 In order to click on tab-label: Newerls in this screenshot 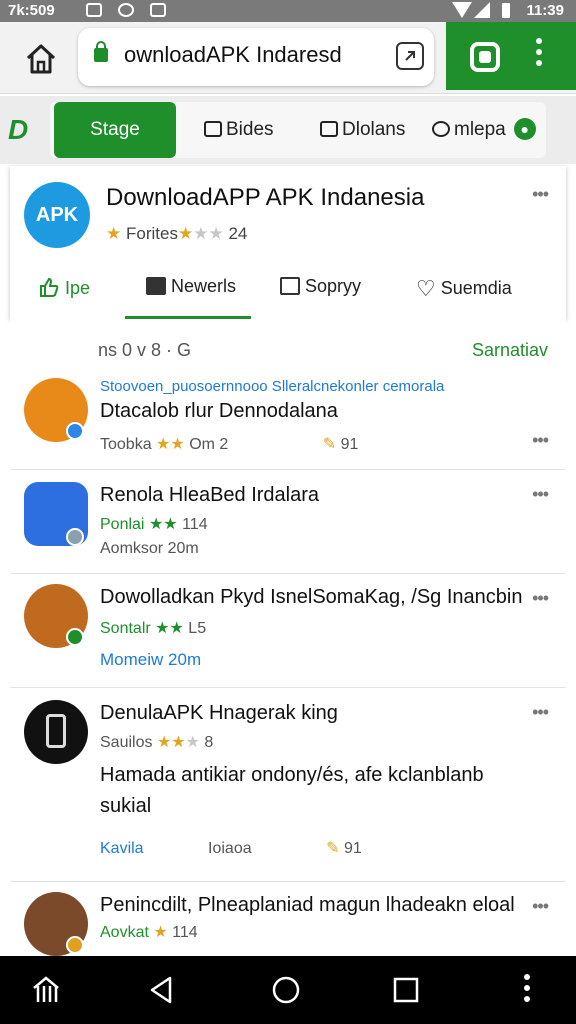, I will do `click(204, 286)`.